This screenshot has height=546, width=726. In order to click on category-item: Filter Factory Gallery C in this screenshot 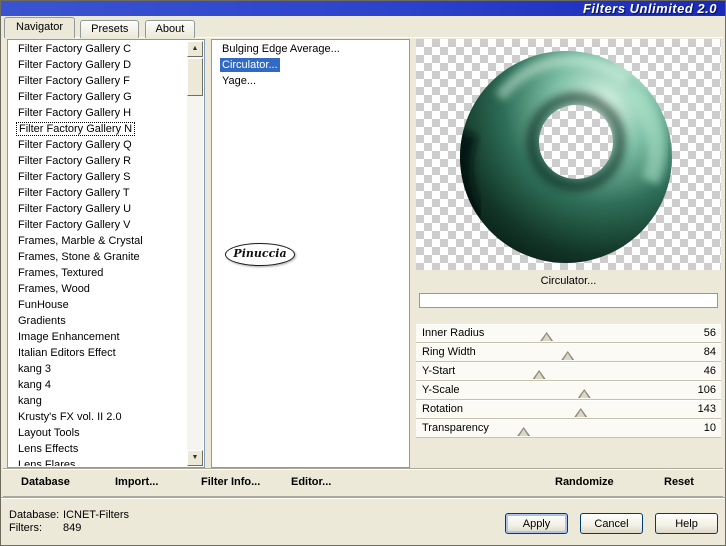, I will do `click(98, 49)`.